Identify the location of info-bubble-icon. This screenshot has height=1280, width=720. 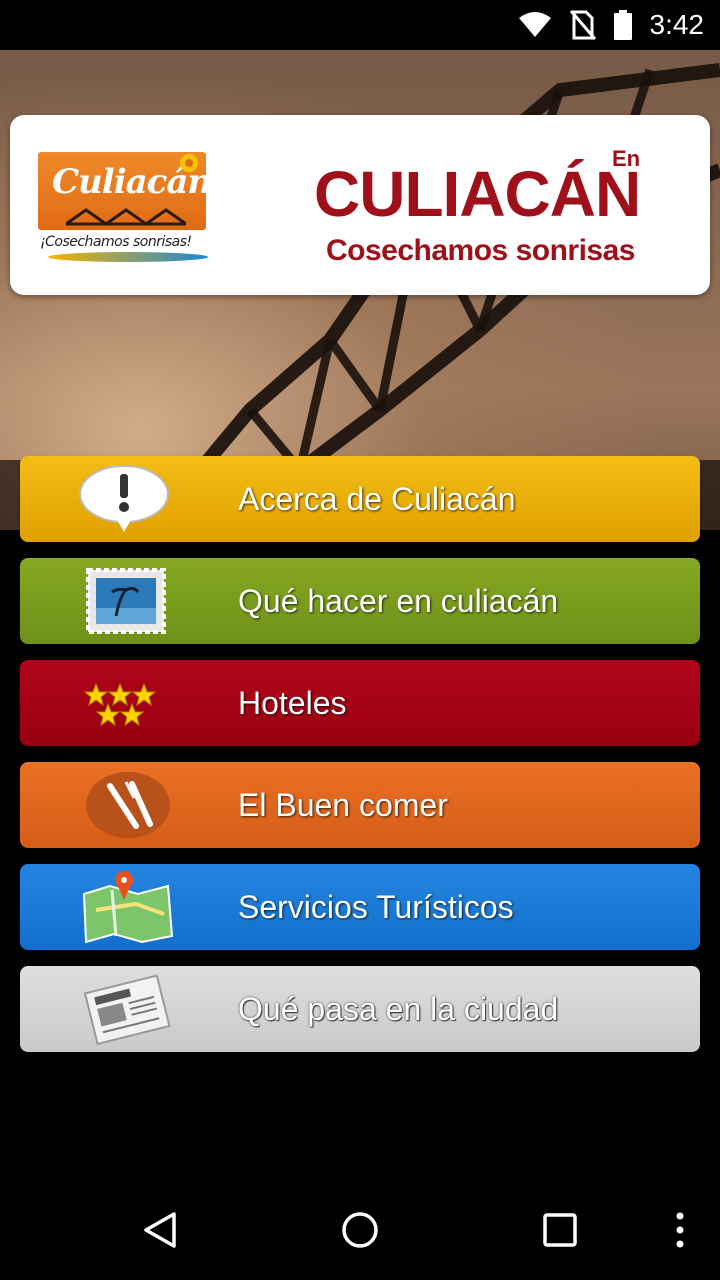
(124, 498).